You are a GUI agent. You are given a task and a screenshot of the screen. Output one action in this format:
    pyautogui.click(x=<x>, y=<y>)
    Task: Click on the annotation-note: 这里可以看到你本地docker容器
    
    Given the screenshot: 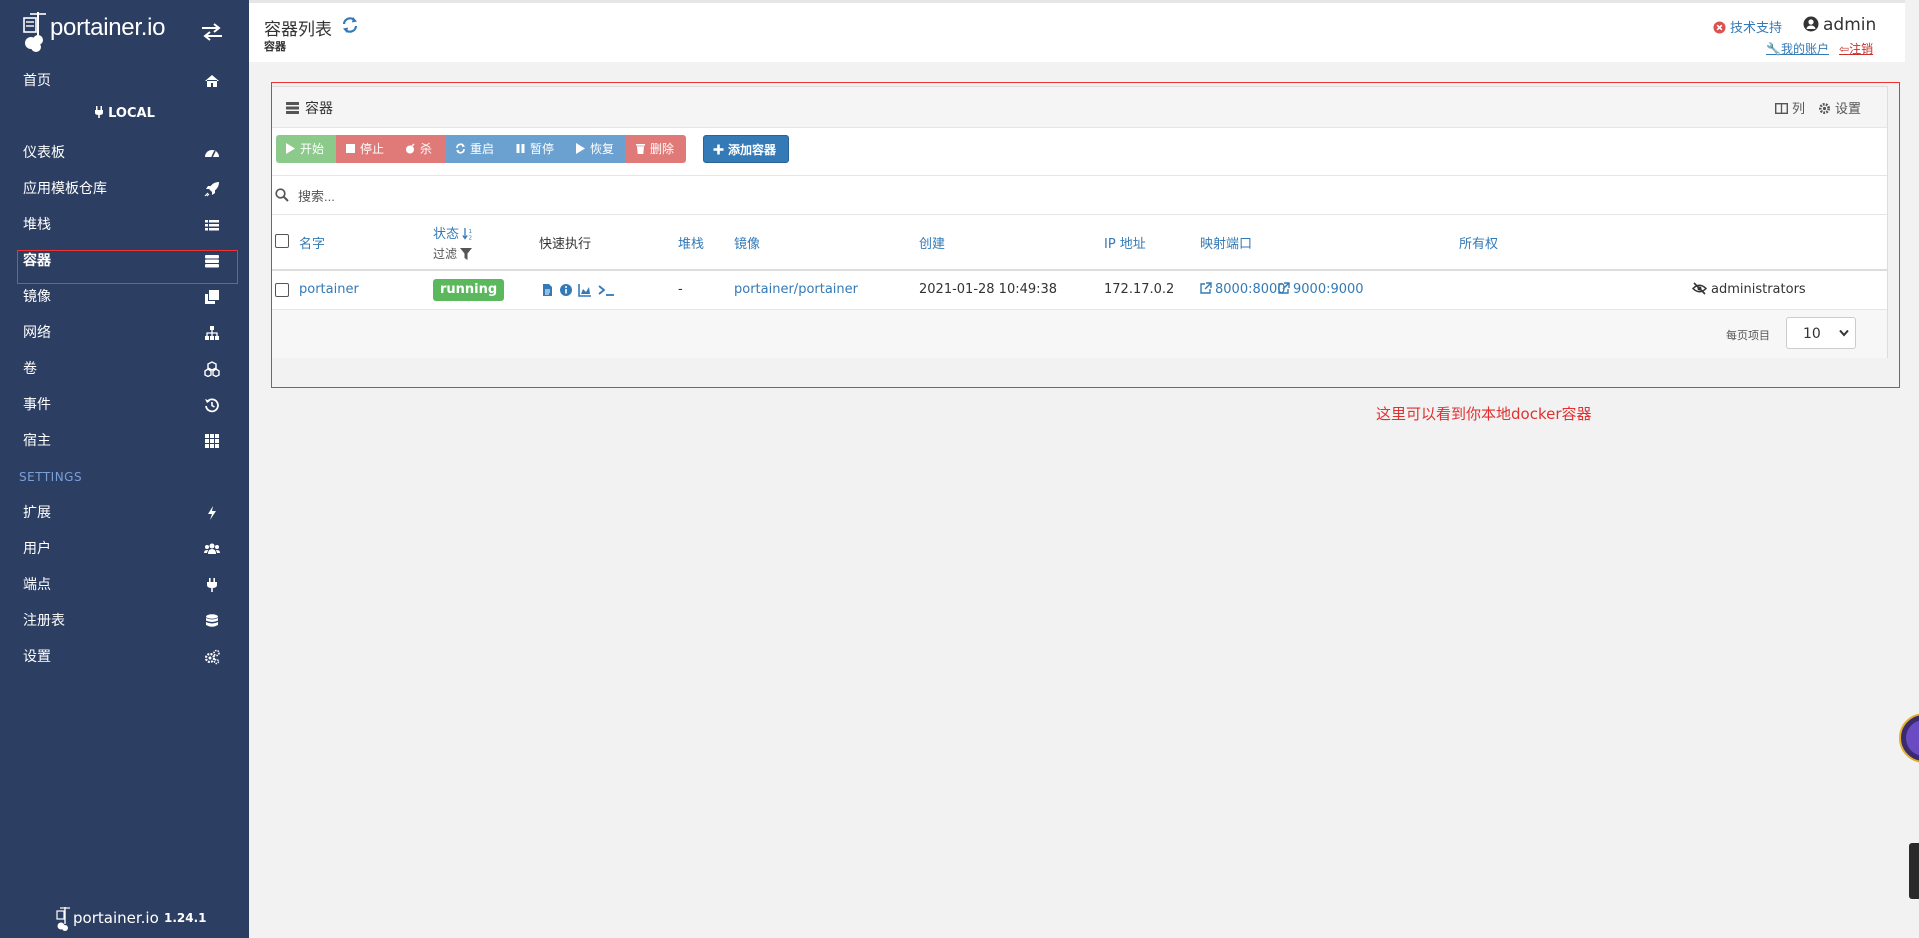 What is the action you would take?
    pyautogui.click(x=1484, y=414)
    